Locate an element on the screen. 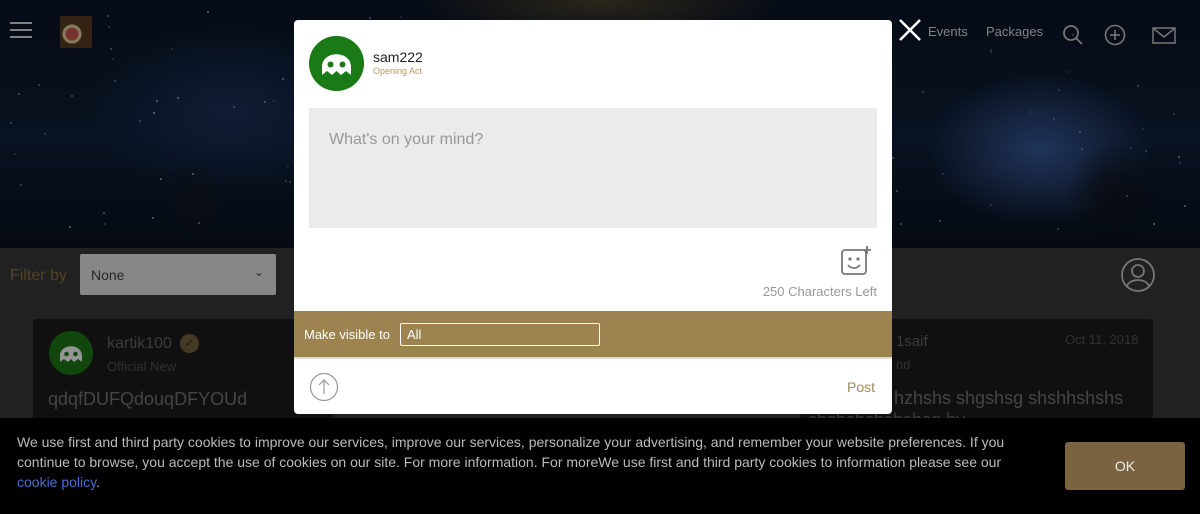 Image resolution: width=1200 pixels, height=514 pixels. characters-left: 250 Characters Left is located at coordinates (819, 291).